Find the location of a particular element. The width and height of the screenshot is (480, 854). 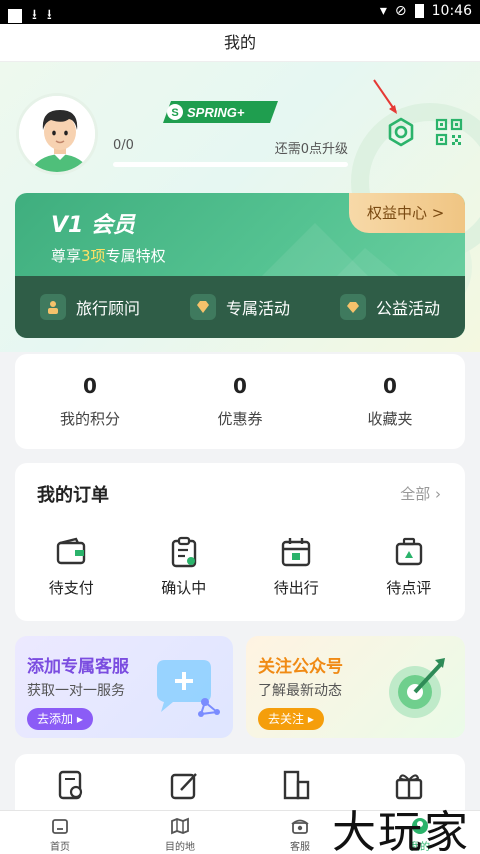

wallet-icon is located at coordinates (71, 551).